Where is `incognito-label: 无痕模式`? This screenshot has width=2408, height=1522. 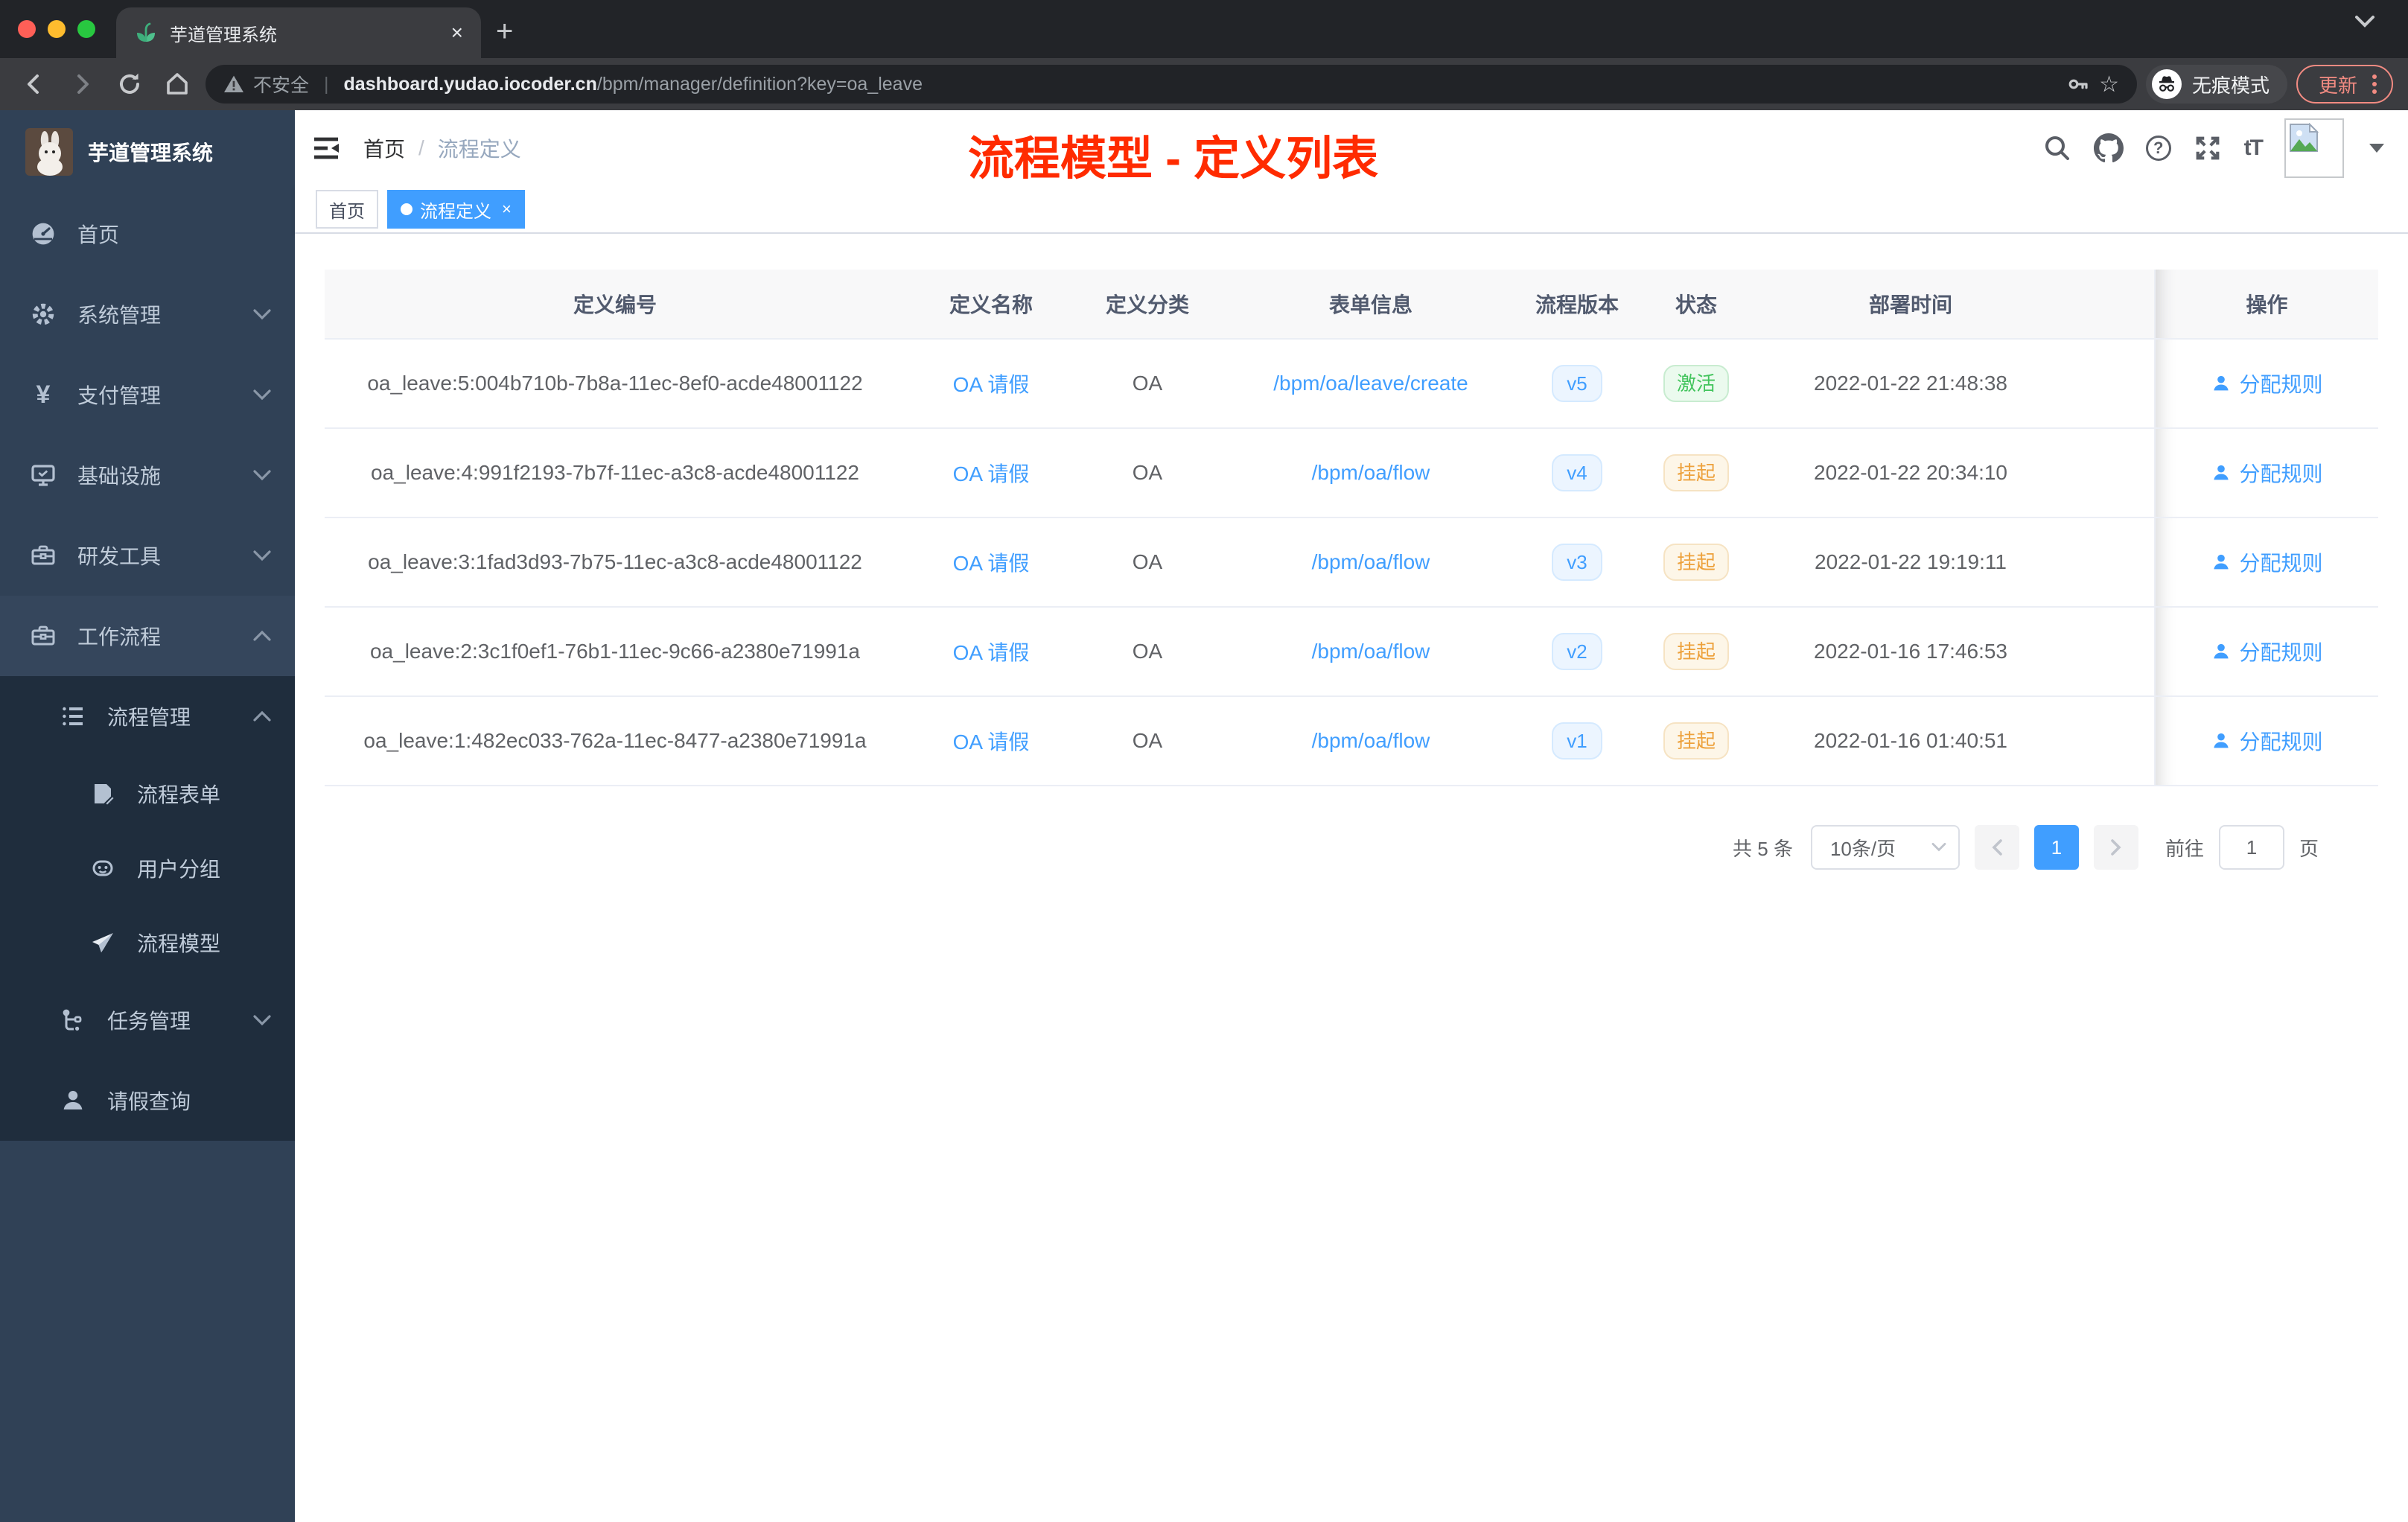
incognito-label: 无痕模式 is located at coordinates (2230, 85).